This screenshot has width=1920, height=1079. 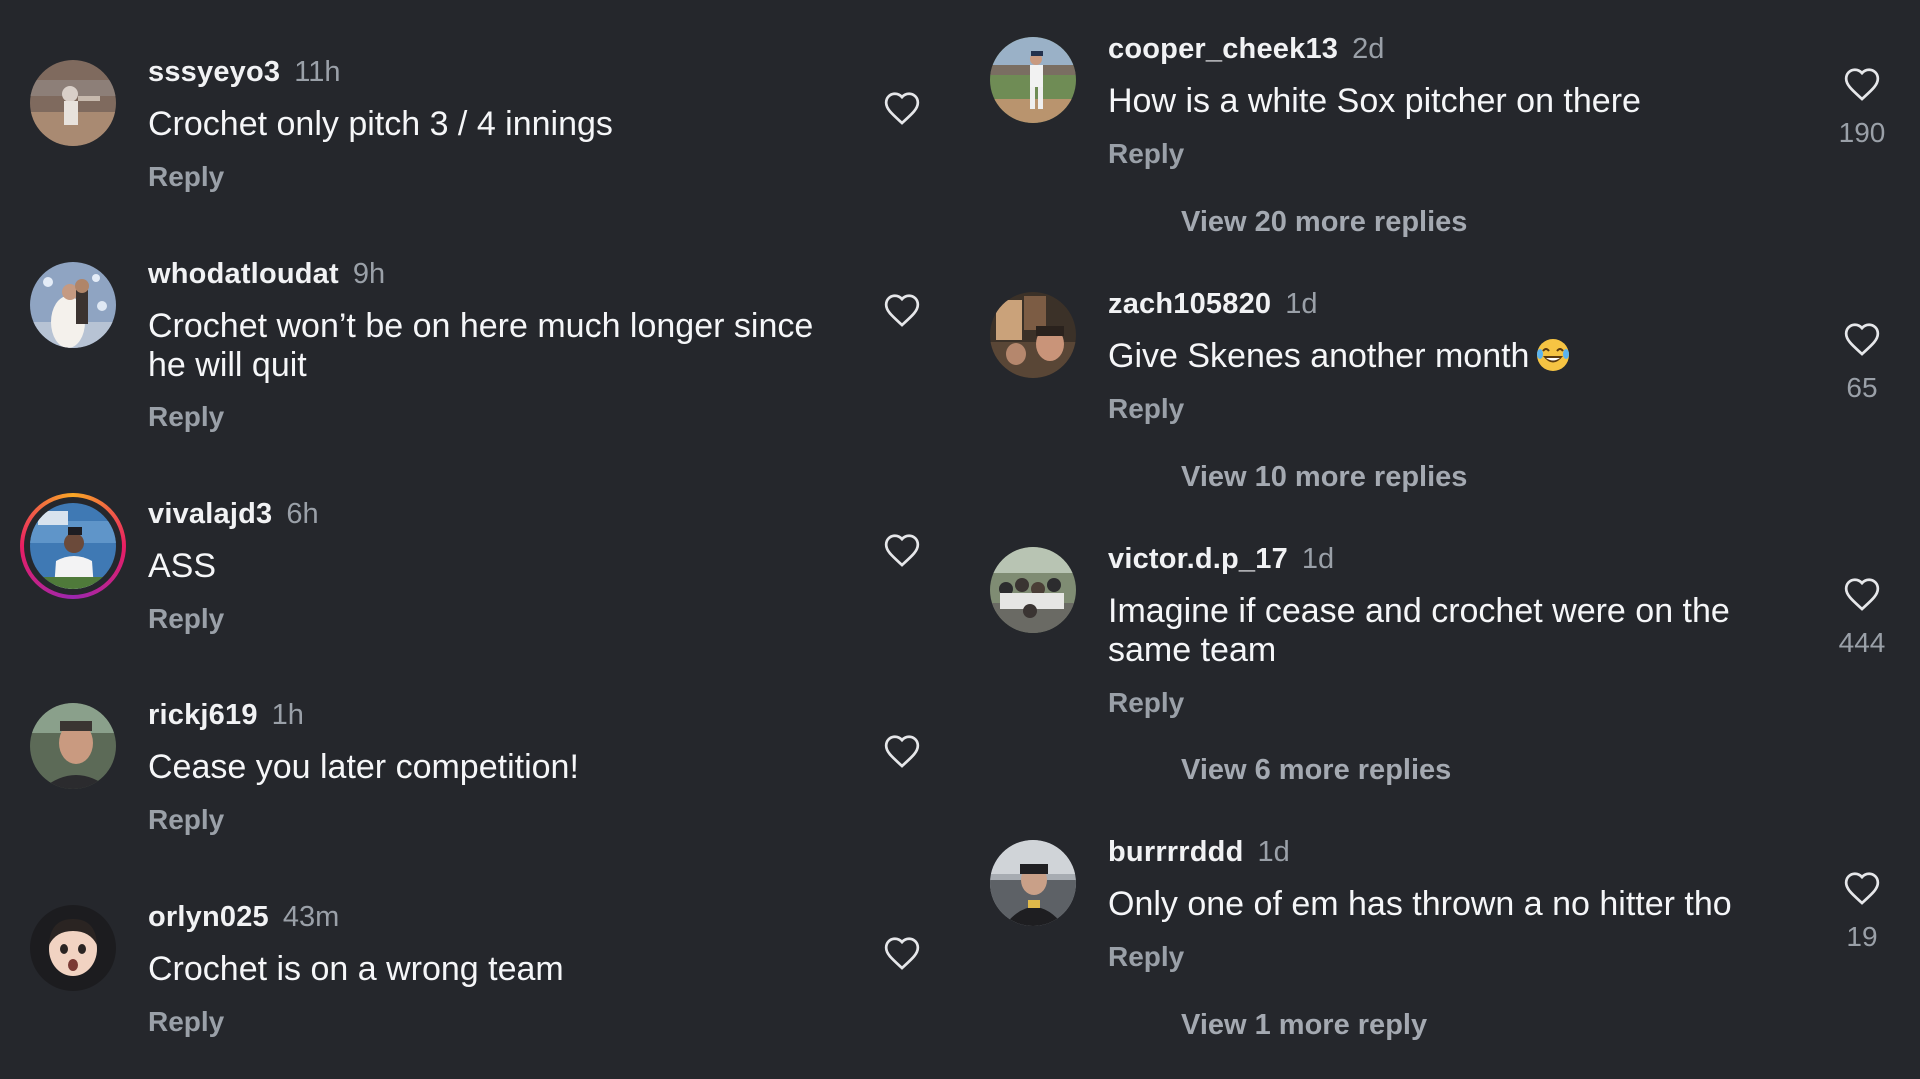 I want to click on comment-meta: vivalajd3 6h, so click(x=233, y=514).